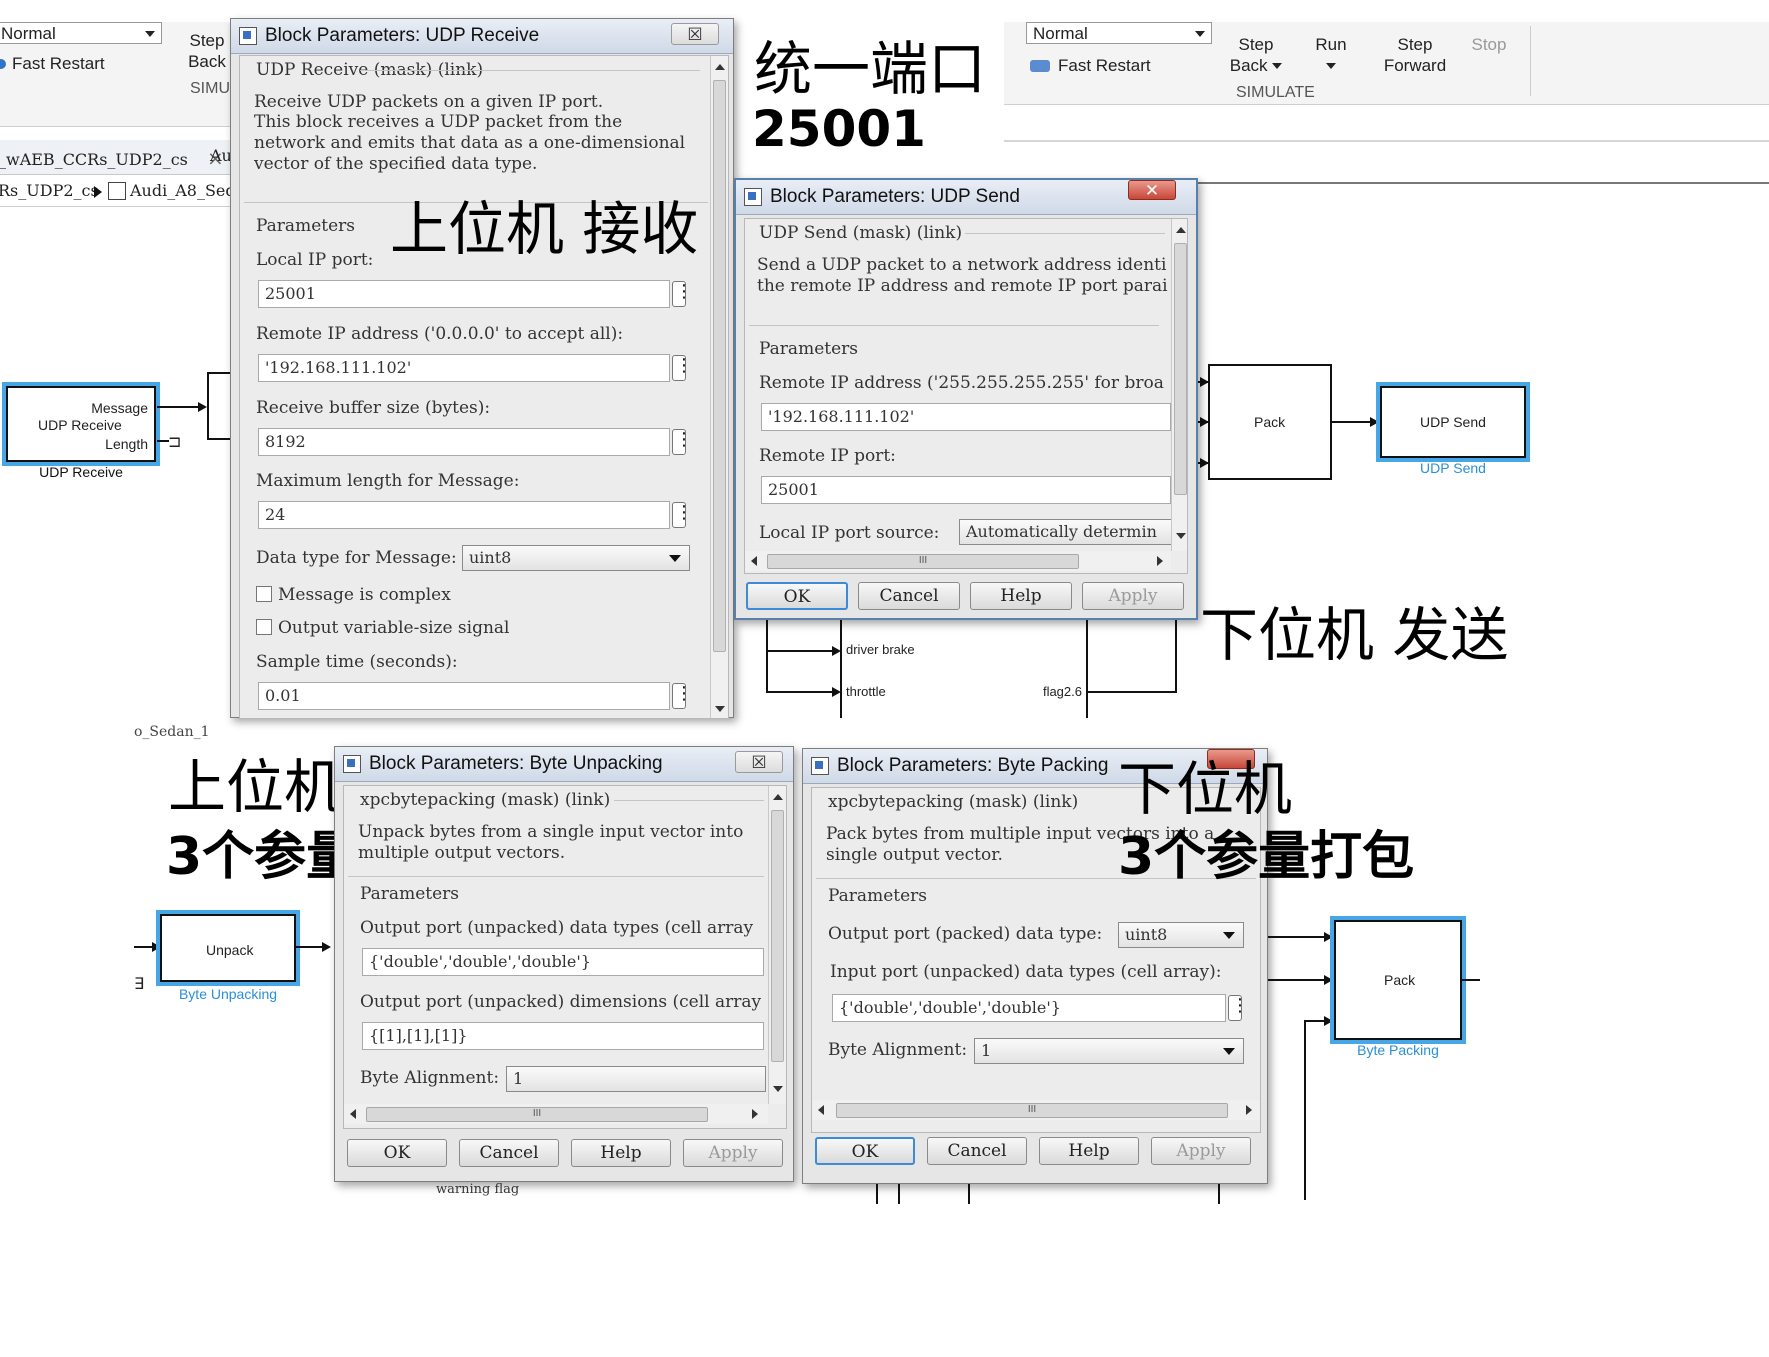 Image resolution: width=1769 pixels, height=1357 pixels. I want to click on model-tab-label: _wAEB_CCRs_UDP2_cs, so click(94, 159).